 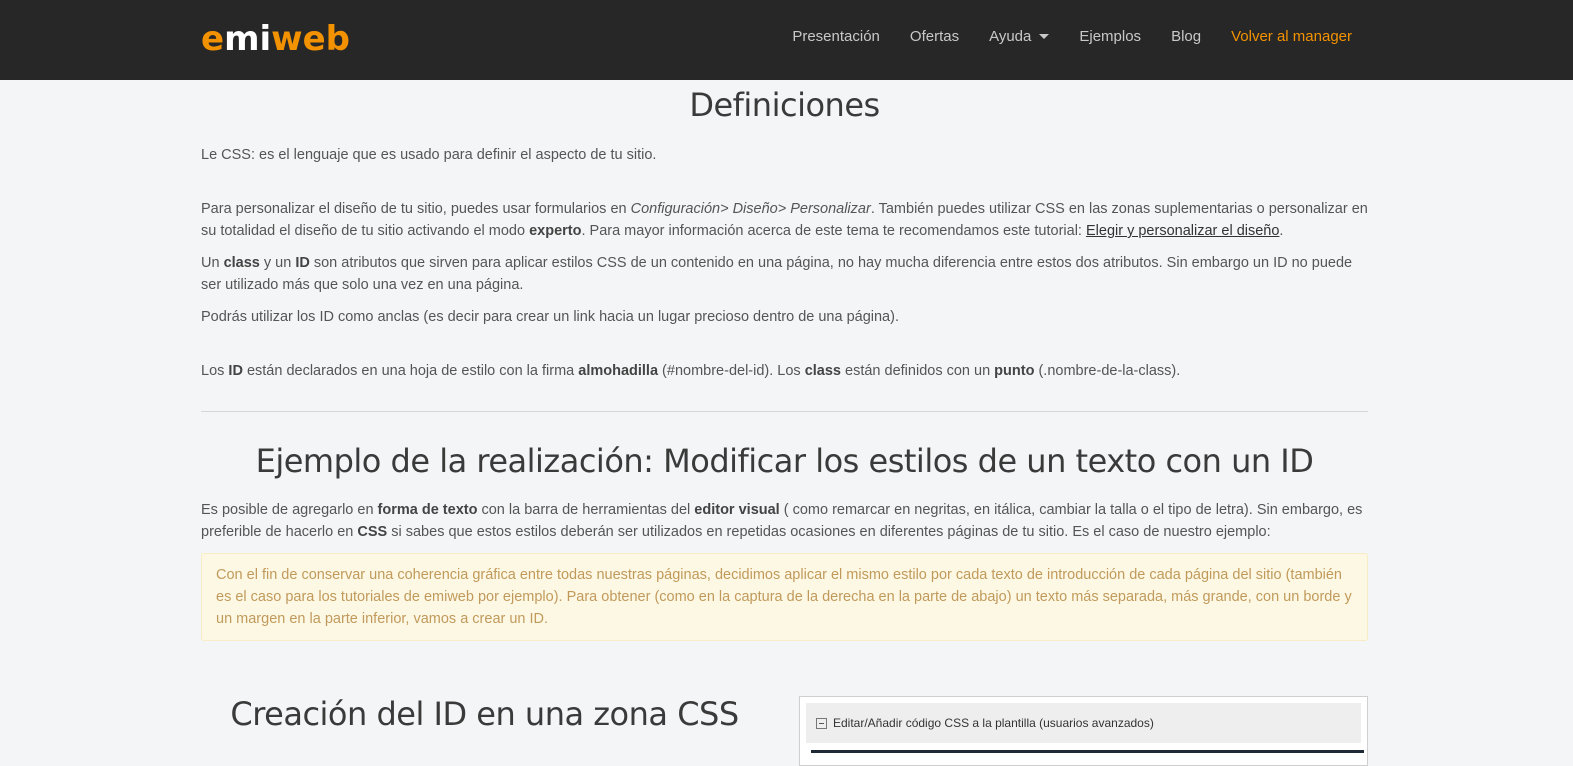 What do you see at coordinates (1014, 371) in the screenshot?
I see `bold-punto: punto` at bounding box center [1014, 371].